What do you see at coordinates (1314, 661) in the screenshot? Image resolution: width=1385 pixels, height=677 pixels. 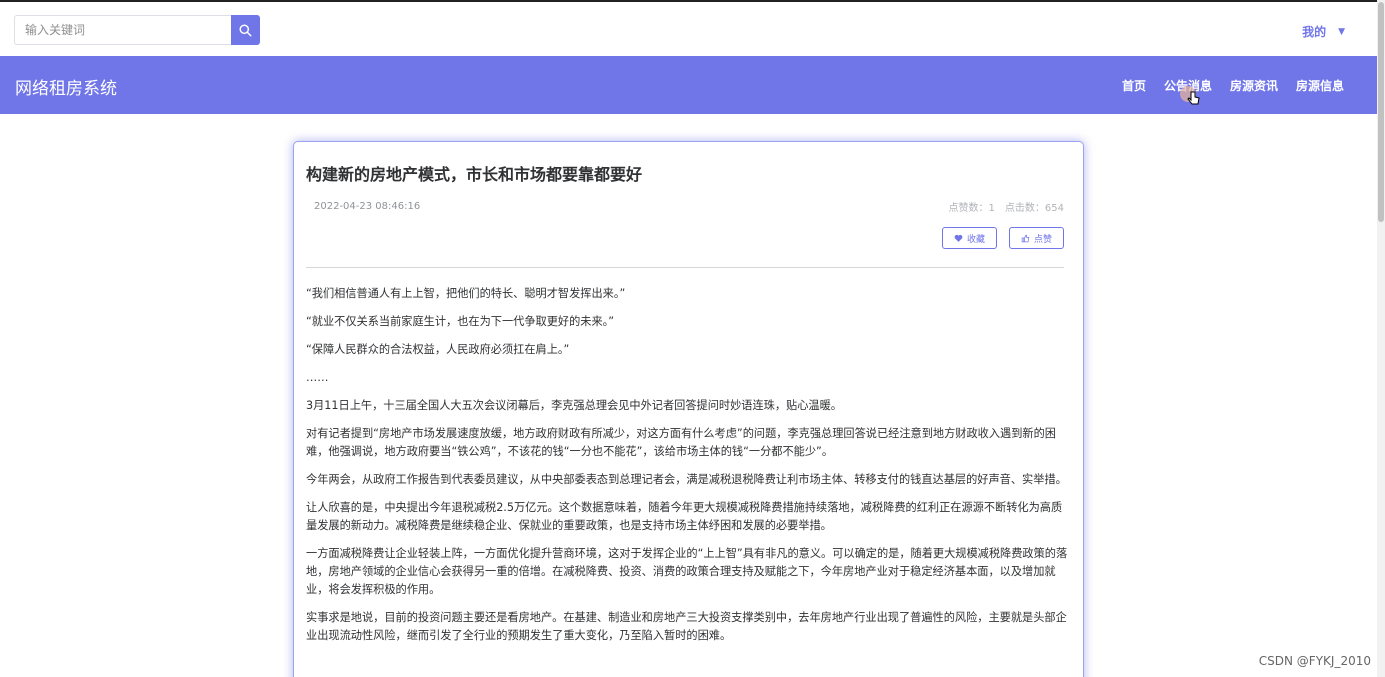 I see `watermark: CSDN @FYKJ_2010` at bounding box center [1314, 661].